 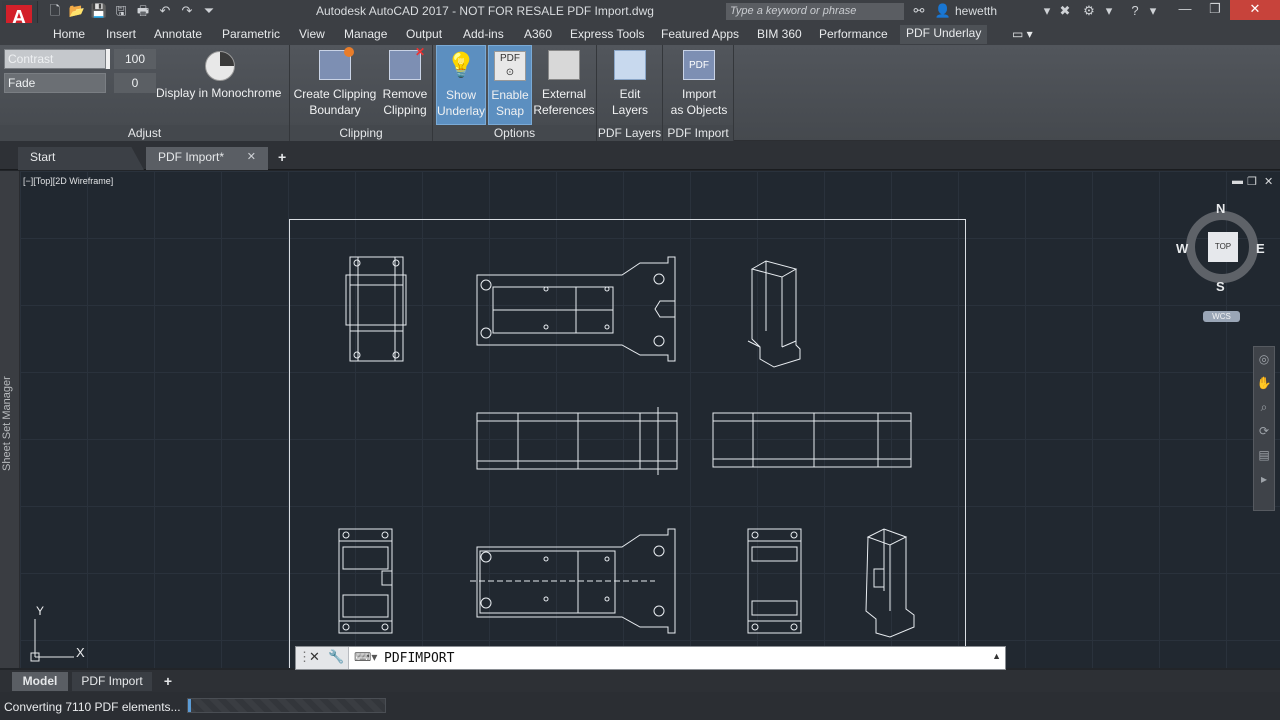 What do you see at coordinates (312, 34) in the screenshot?
I see `tab-view: View` at bounding box center [312, 34].